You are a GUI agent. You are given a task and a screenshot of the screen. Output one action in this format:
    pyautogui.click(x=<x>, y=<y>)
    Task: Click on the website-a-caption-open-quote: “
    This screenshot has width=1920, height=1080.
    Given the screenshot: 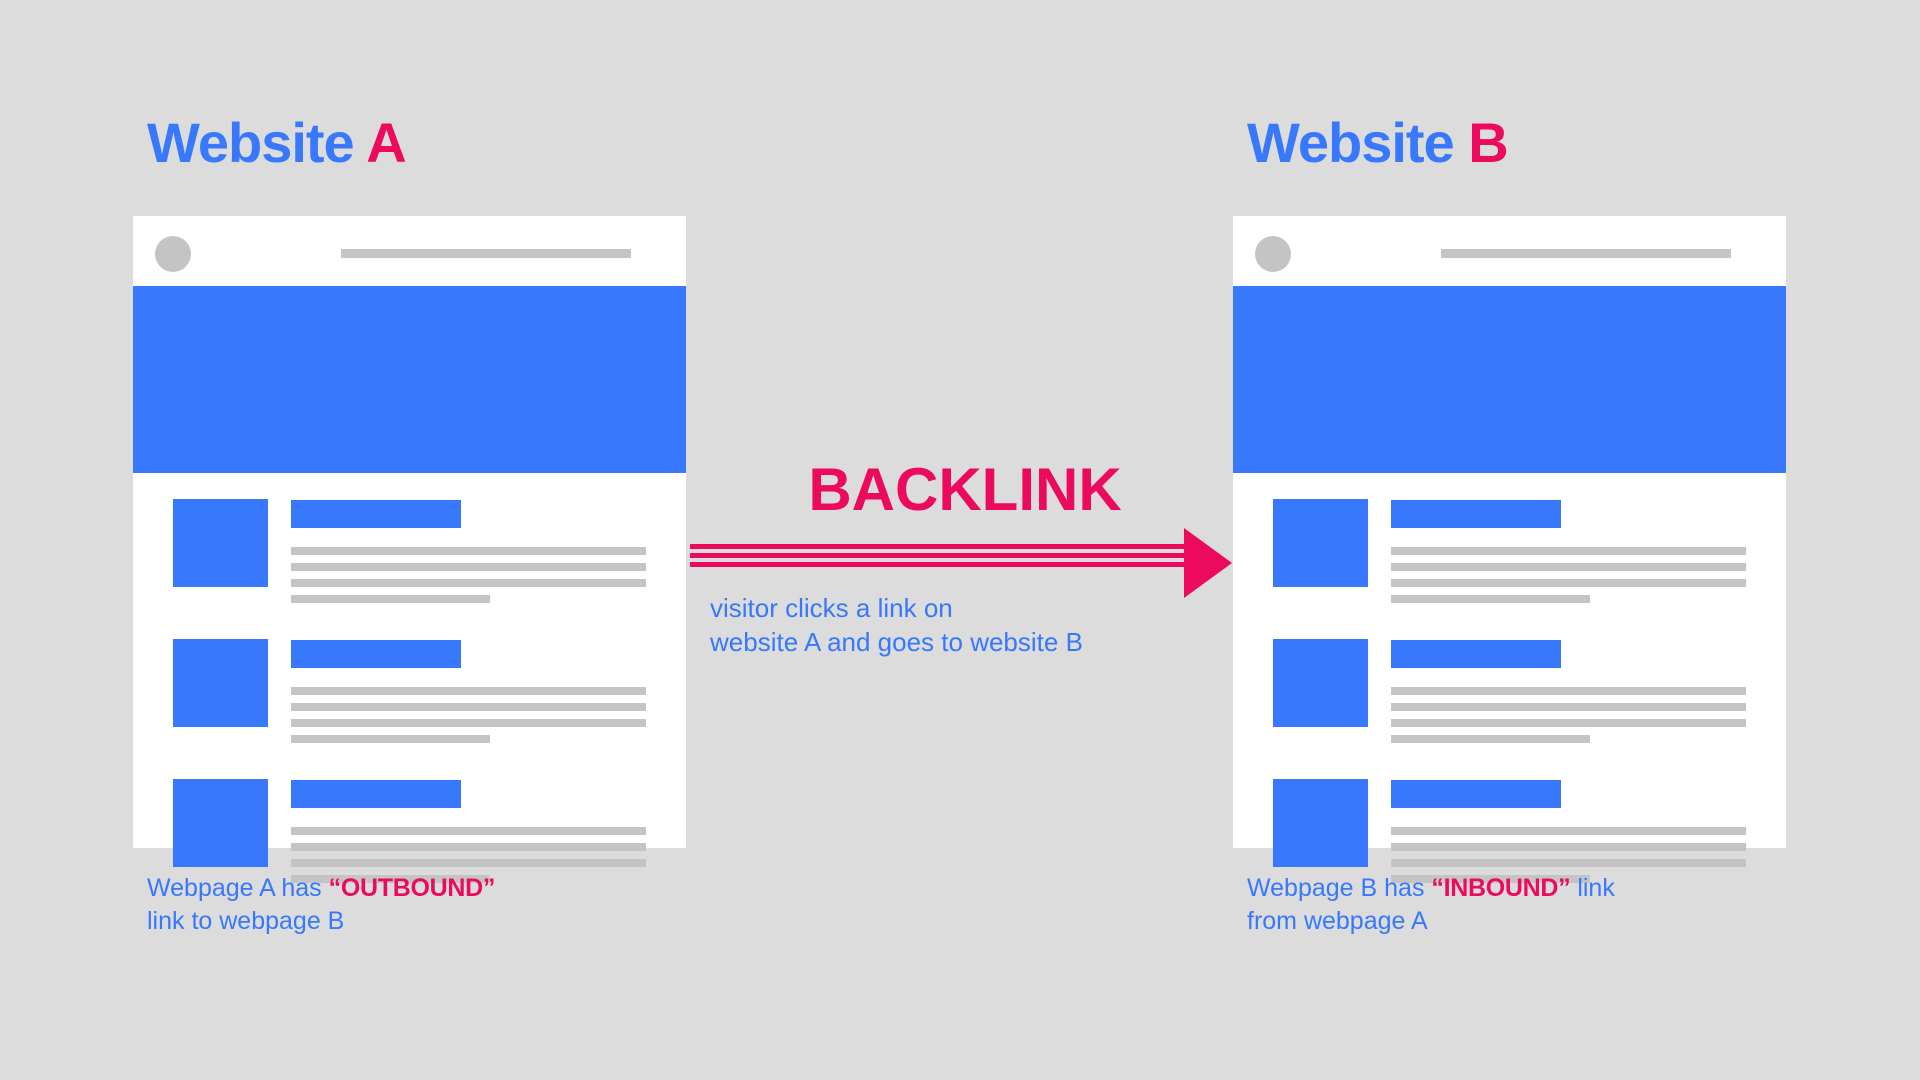 What is the action you would take?
    pyautogui.click(x=335, y=888)
    